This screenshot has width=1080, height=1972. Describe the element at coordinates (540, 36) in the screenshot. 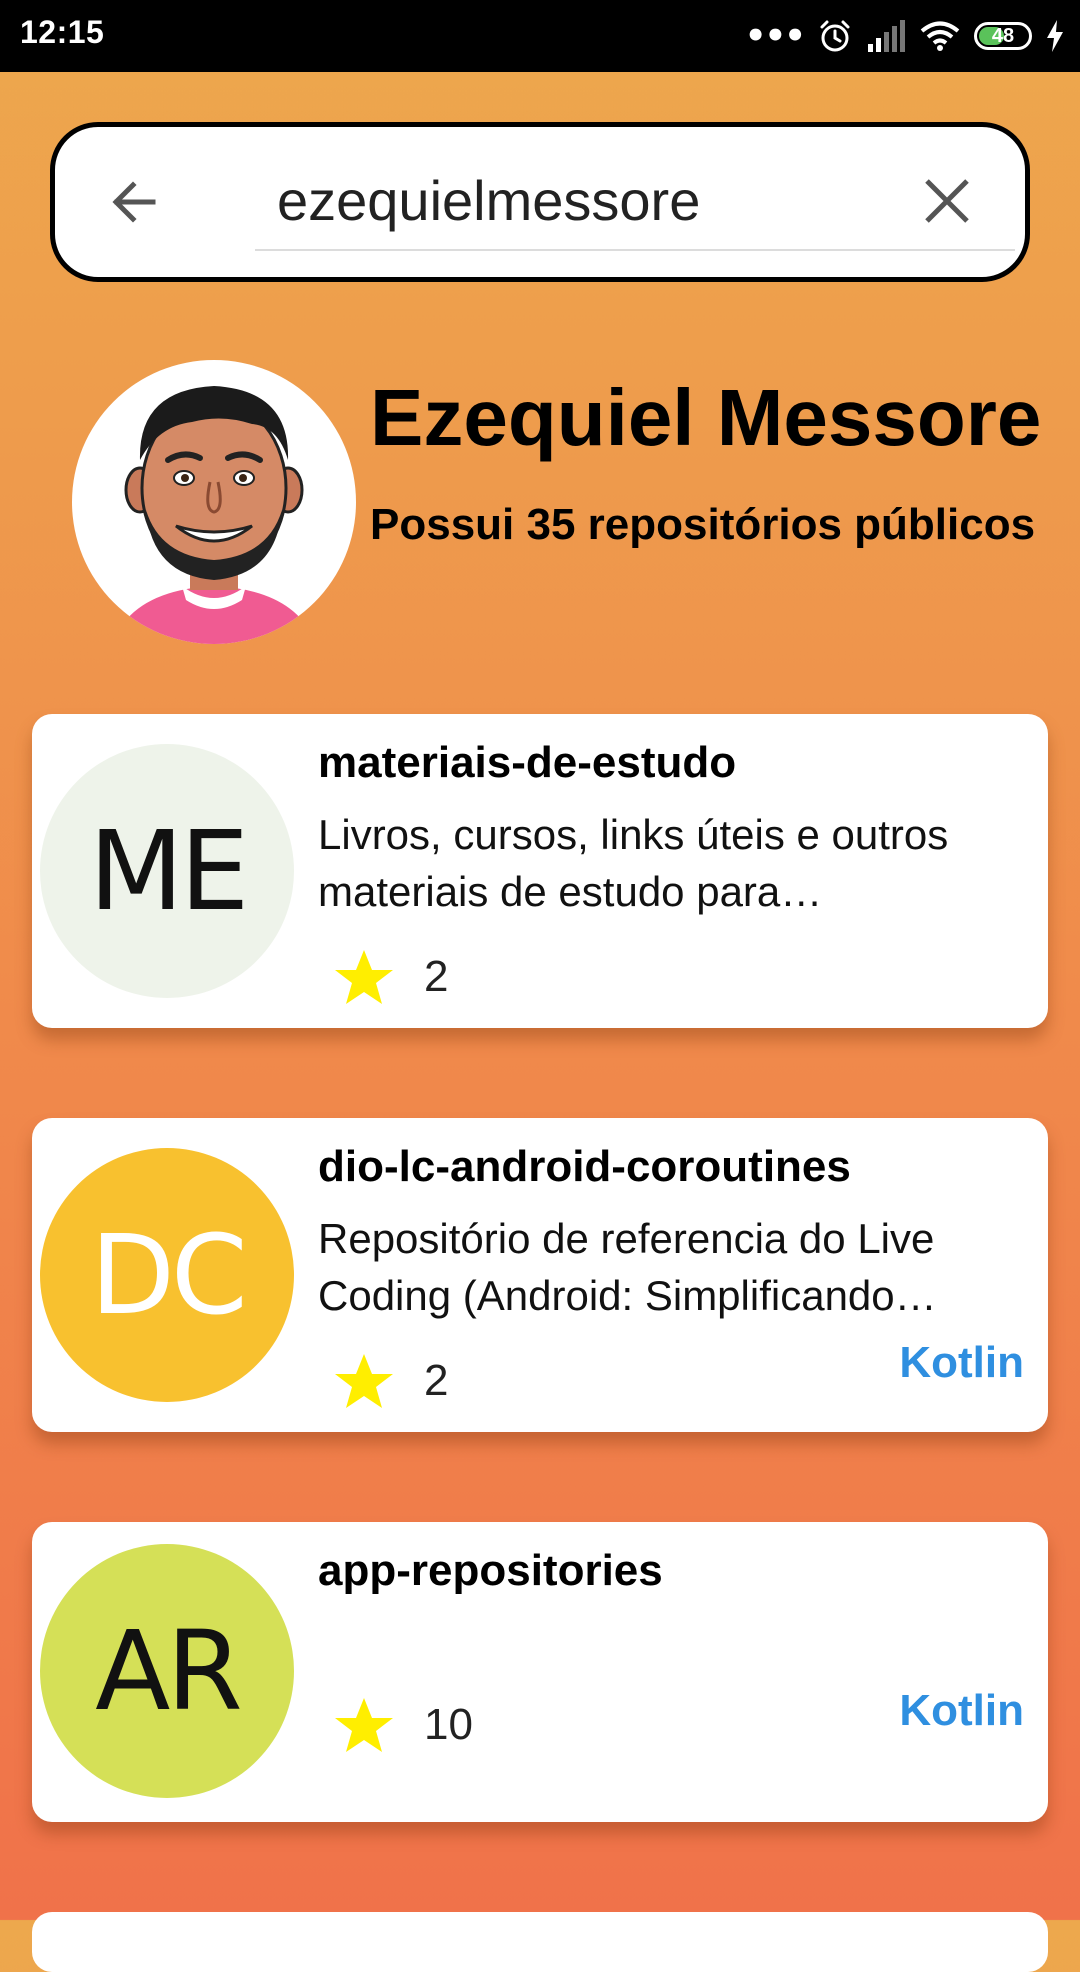

I see `status-bar: 12:15 ••• 48` at that location.